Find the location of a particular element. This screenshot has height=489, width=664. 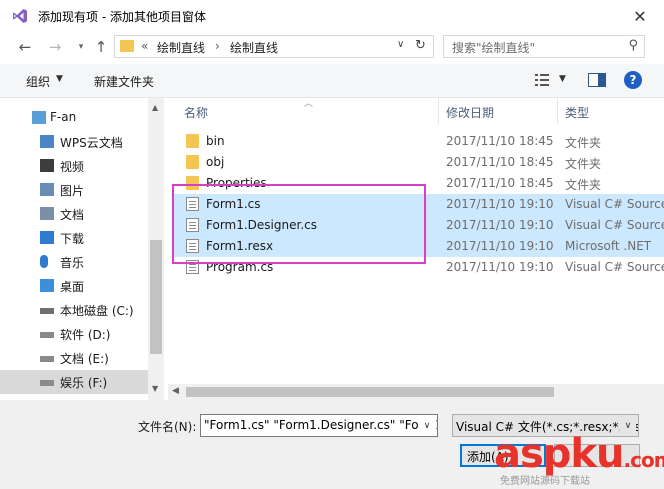

picture-icon is located at coordinates (47, 189).